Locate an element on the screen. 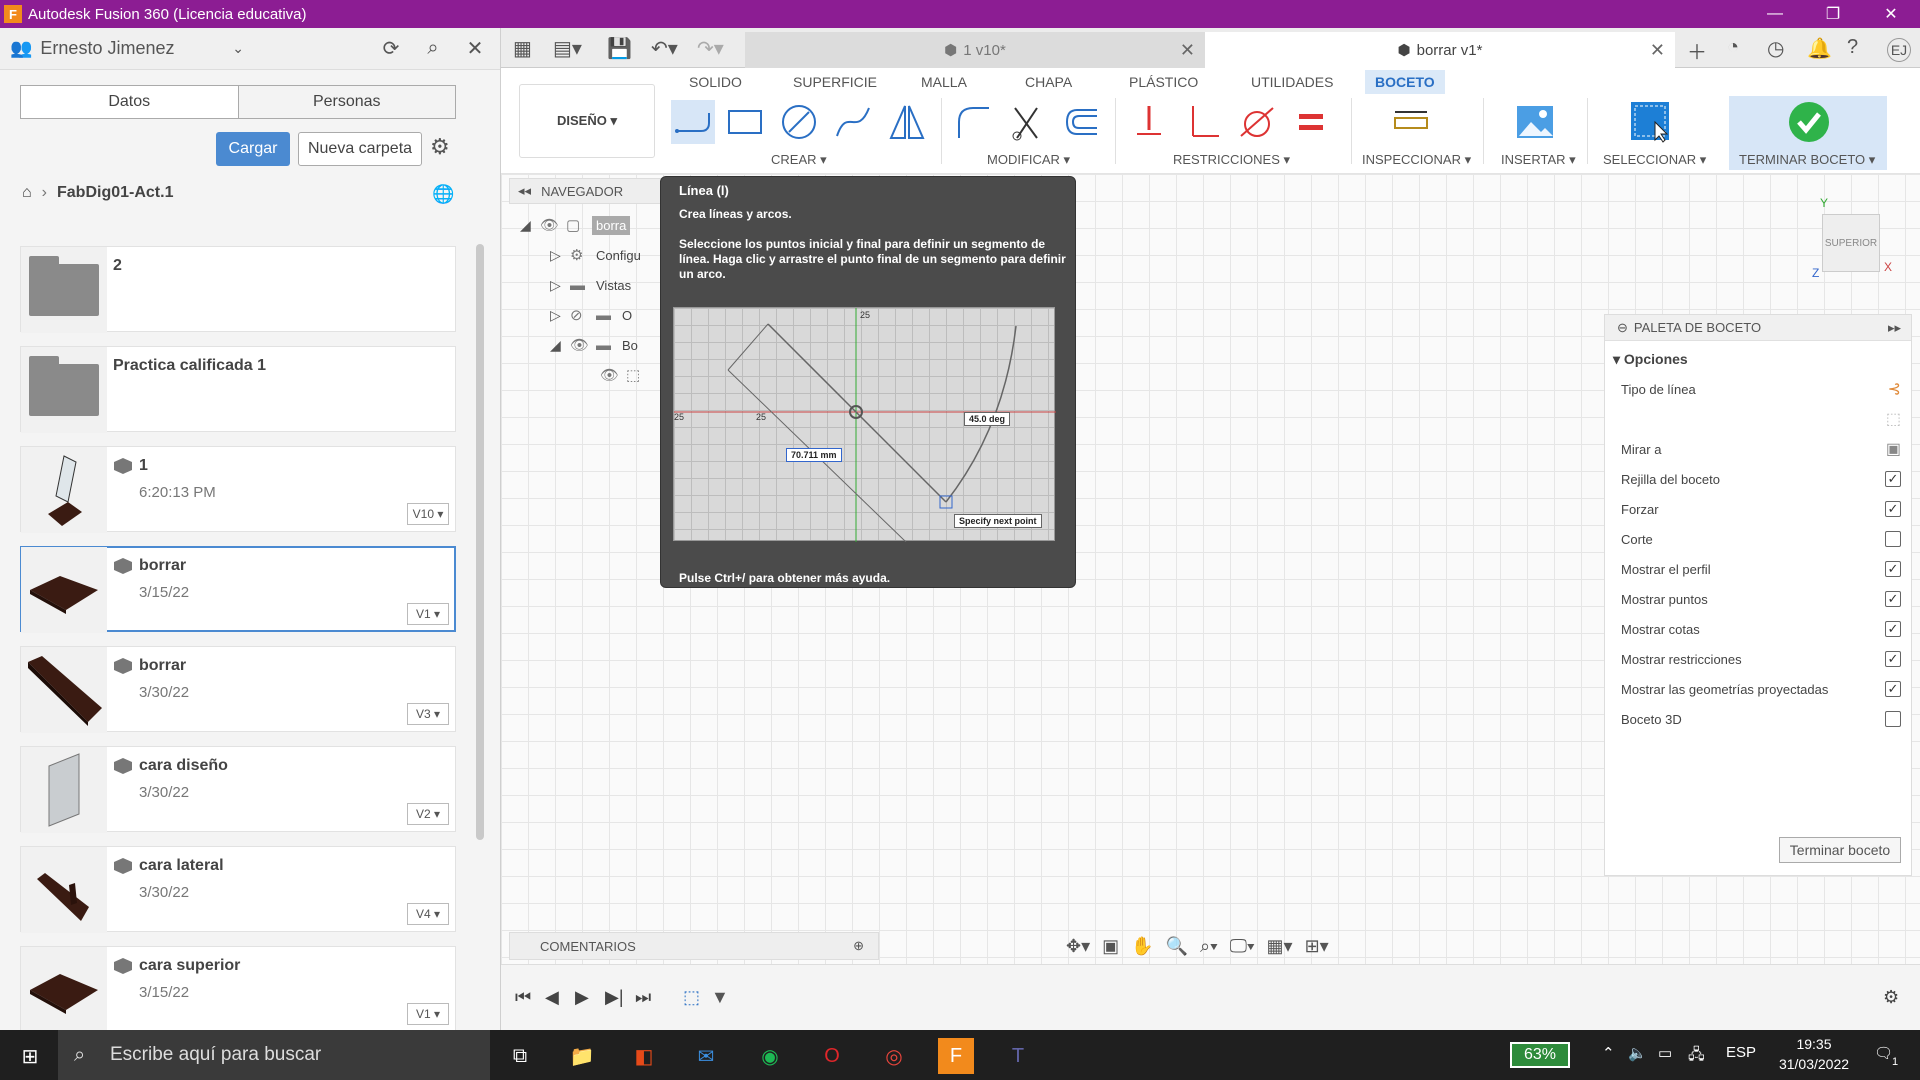 The height and width of the screenshot is (1080, 1920). group-restricciones: RESTRICCIONES ▾ is located at coordinates (1231, 160).